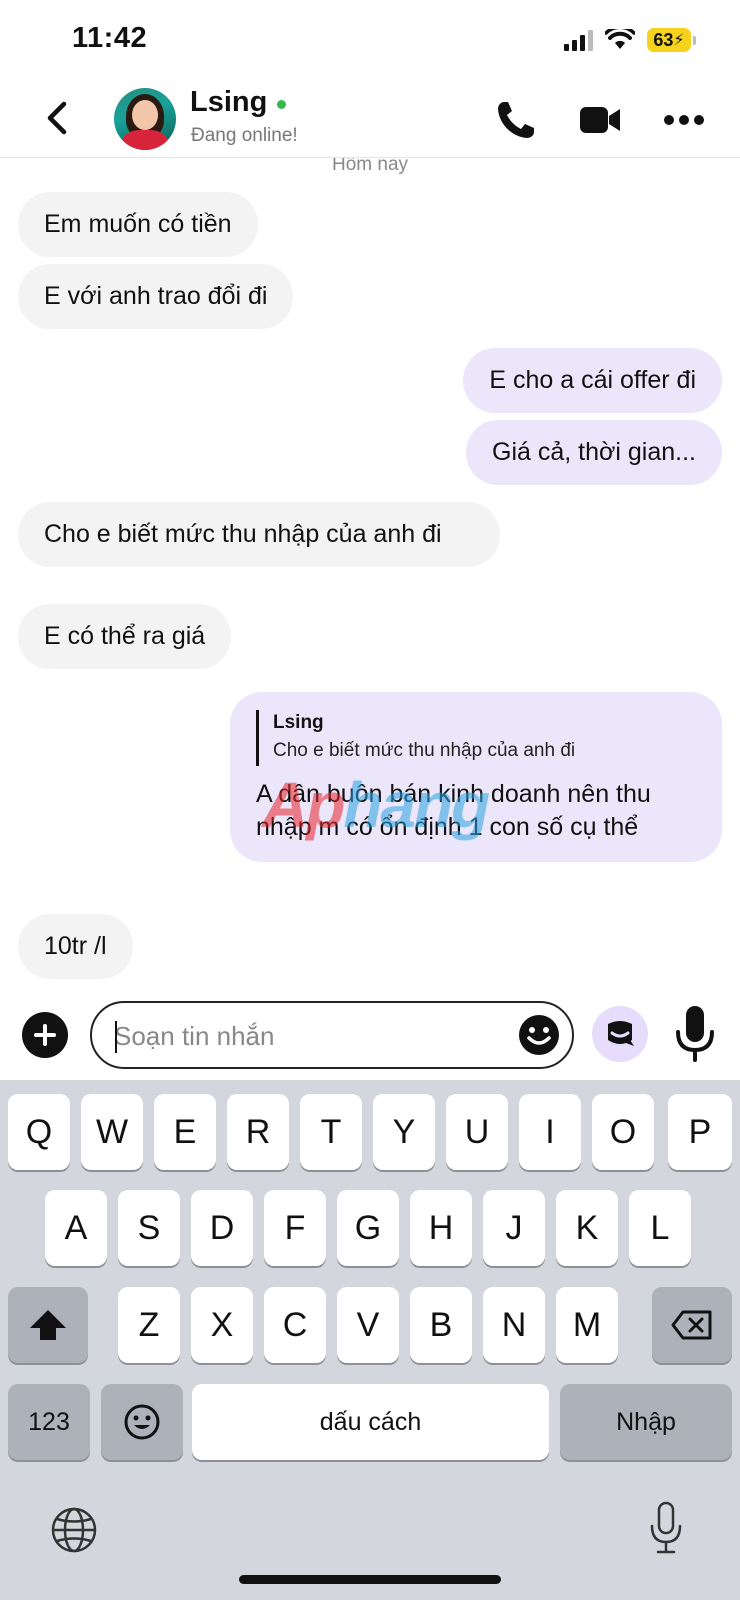 This screenshot has width=740, height=1600. What do you see at coordinates (424, 750) in the screenshot?
I see `quoted-text: Cho e biết mức thu nhập của anh đi` at bounding box center [424, 750].